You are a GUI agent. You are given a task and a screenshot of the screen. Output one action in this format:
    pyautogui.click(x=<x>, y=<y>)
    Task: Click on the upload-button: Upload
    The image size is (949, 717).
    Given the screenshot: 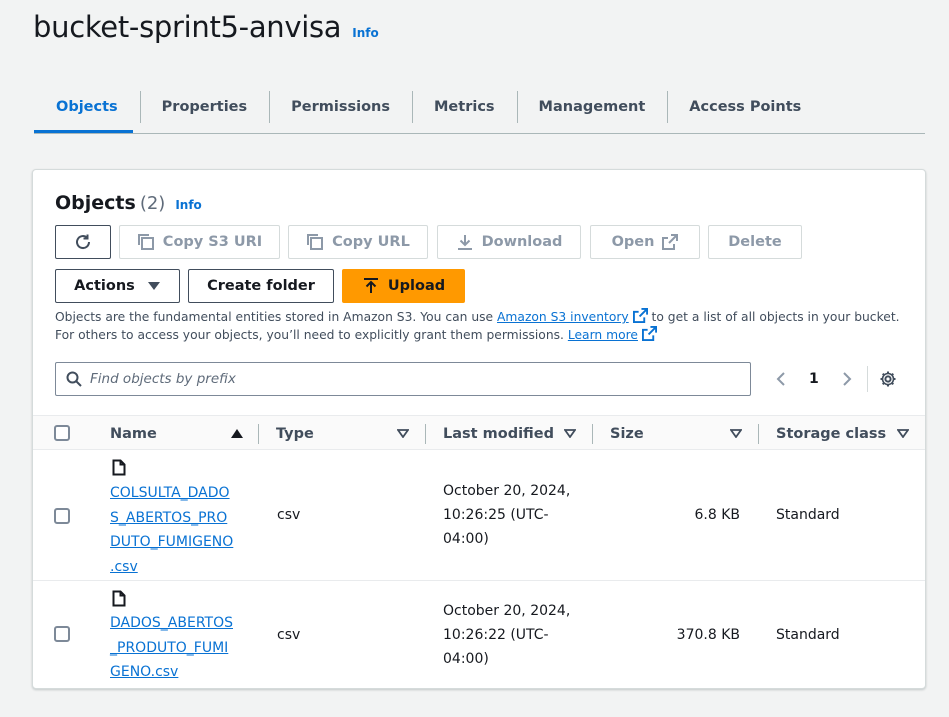 What is the action you would take?
    pyautogui.click(x=403, y=286)
    